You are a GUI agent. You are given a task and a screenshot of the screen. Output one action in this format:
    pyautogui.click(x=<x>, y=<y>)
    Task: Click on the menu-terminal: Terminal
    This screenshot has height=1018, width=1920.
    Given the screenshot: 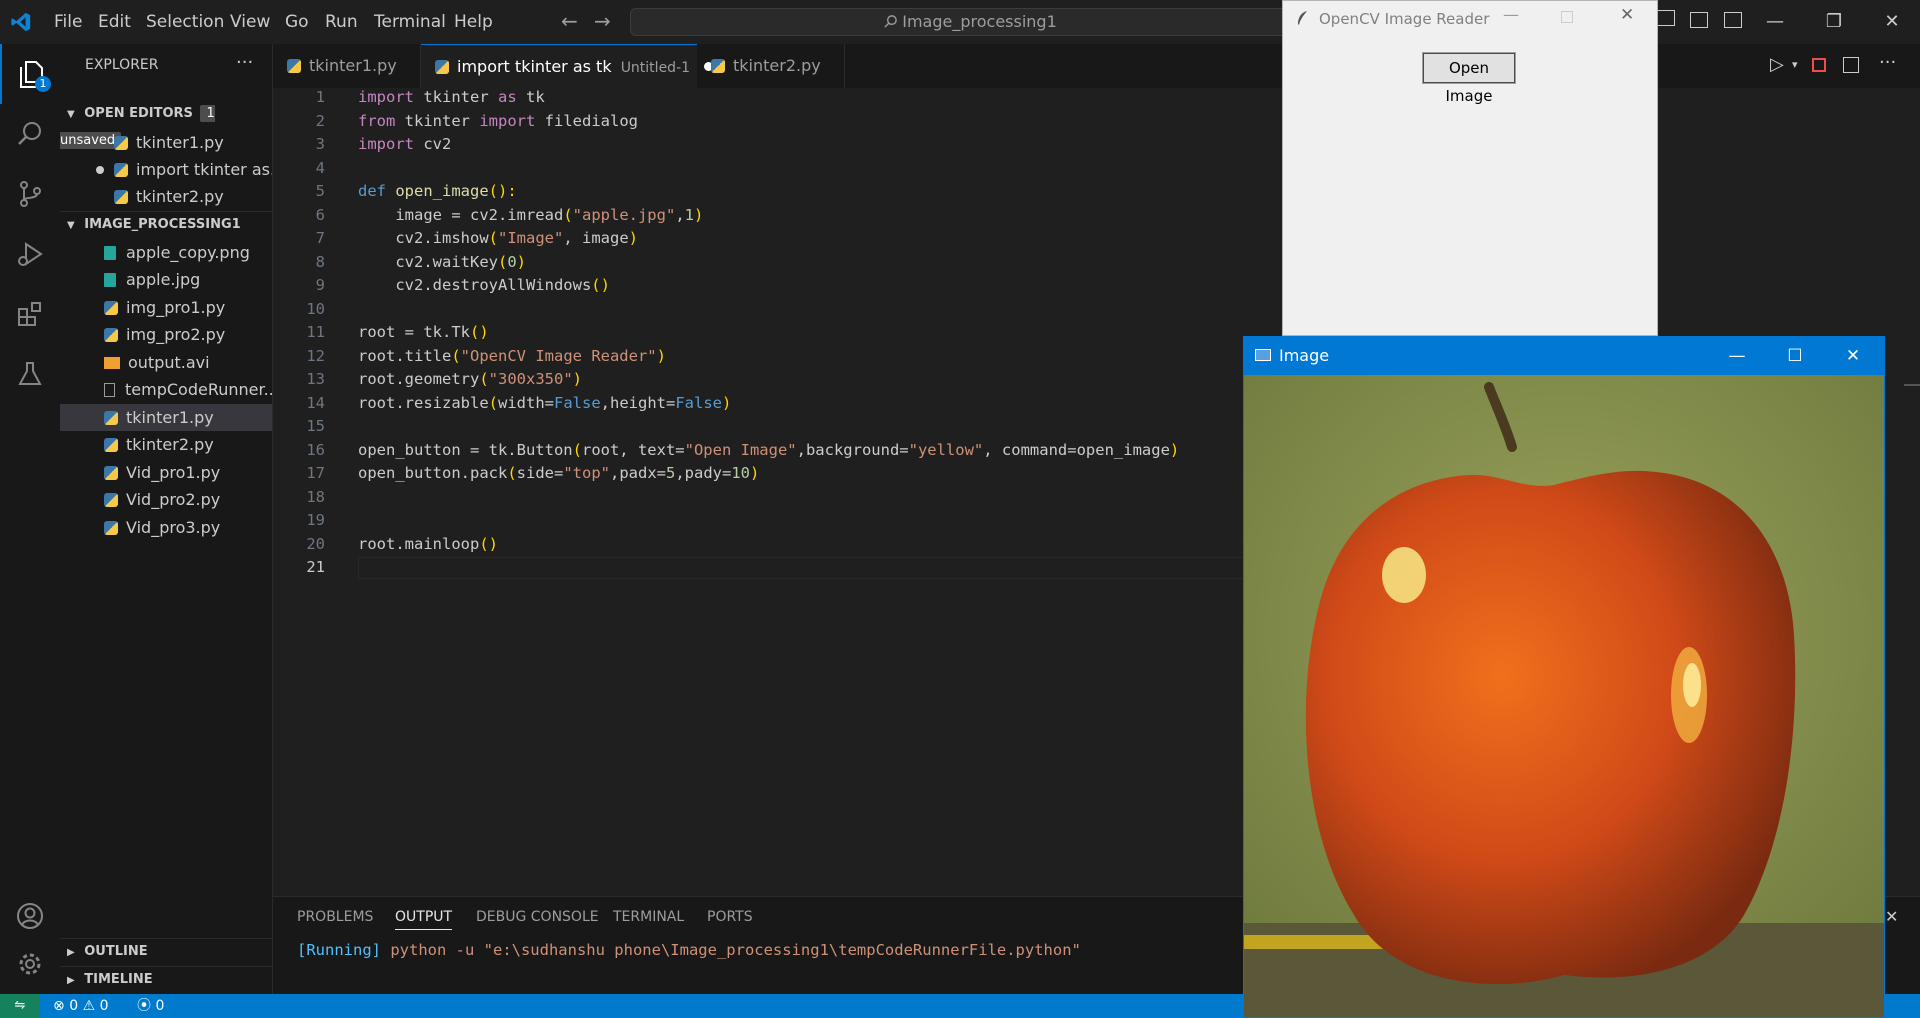 What is the action you would take?
    pyautogui.click(x=410, y=22)
    